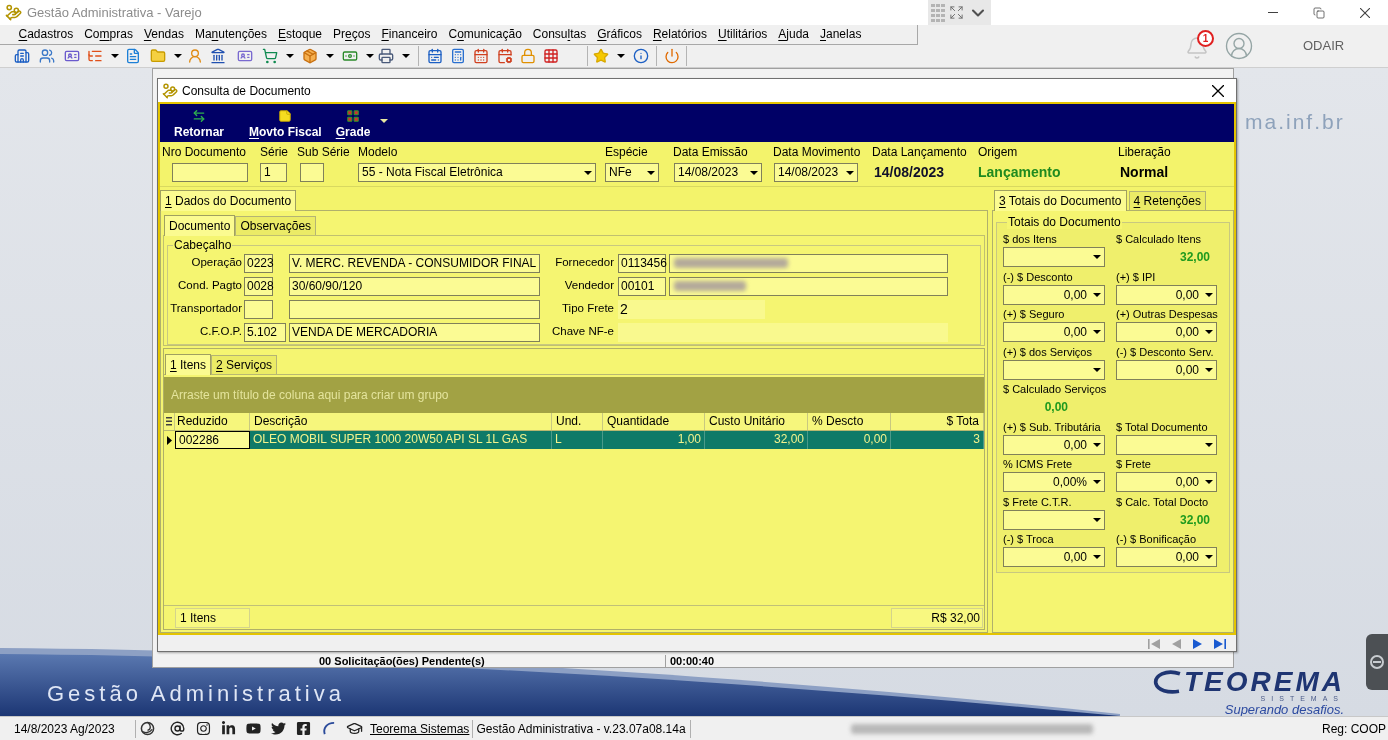 The width and height of the screenshot is (1388, 740). Describe the element at coordinates (551, 55) in the screenshot. I see `table-icon` at that location.